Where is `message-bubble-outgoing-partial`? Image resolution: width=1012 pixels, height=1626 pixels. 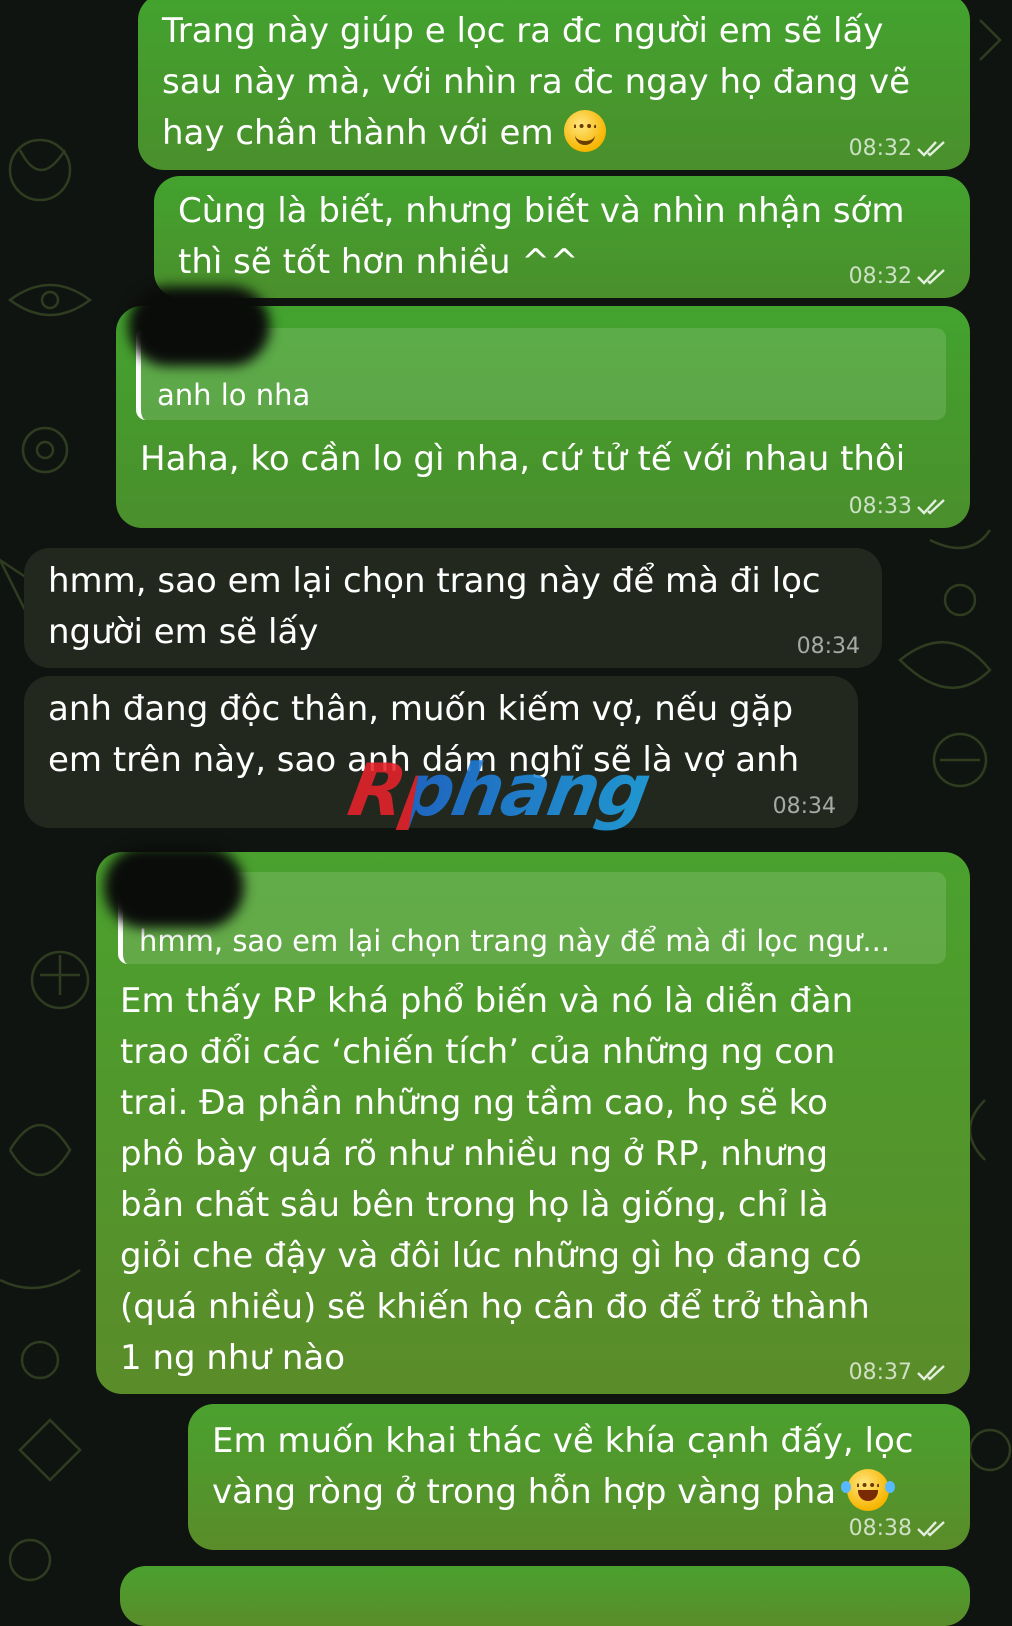
message-bubble-outgoing-partial is located at coordinates (545, 1596).